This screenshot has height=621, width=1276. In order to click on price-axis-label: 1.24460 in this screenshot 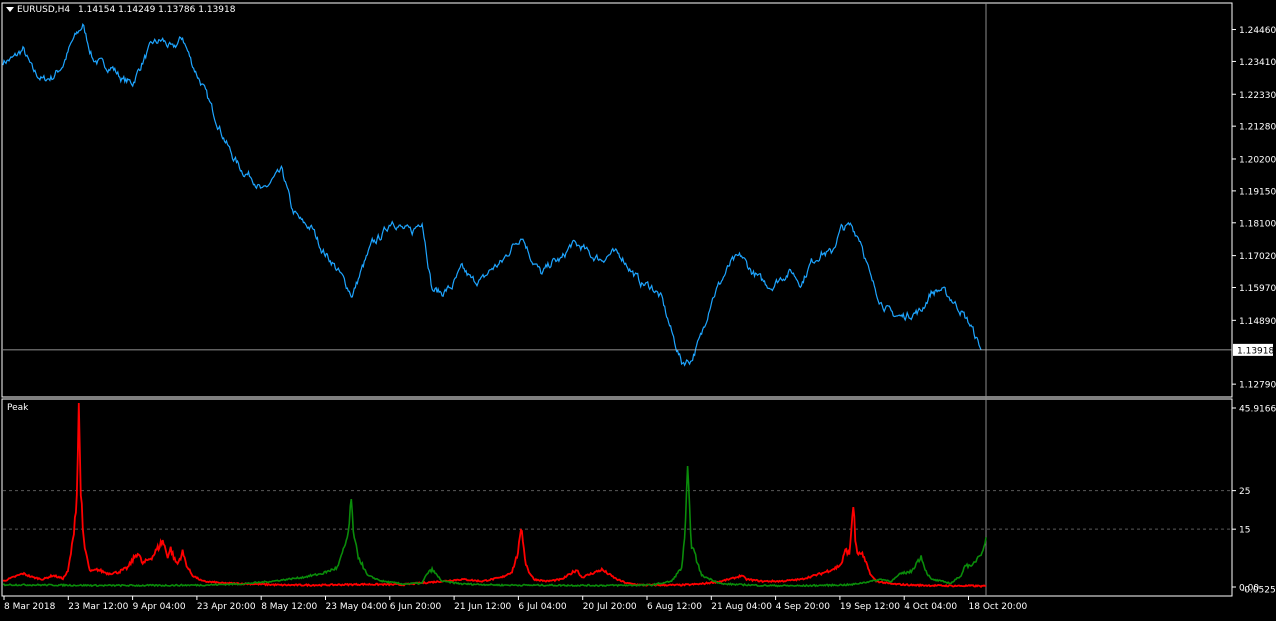, I will do `click(1257, 31)`.